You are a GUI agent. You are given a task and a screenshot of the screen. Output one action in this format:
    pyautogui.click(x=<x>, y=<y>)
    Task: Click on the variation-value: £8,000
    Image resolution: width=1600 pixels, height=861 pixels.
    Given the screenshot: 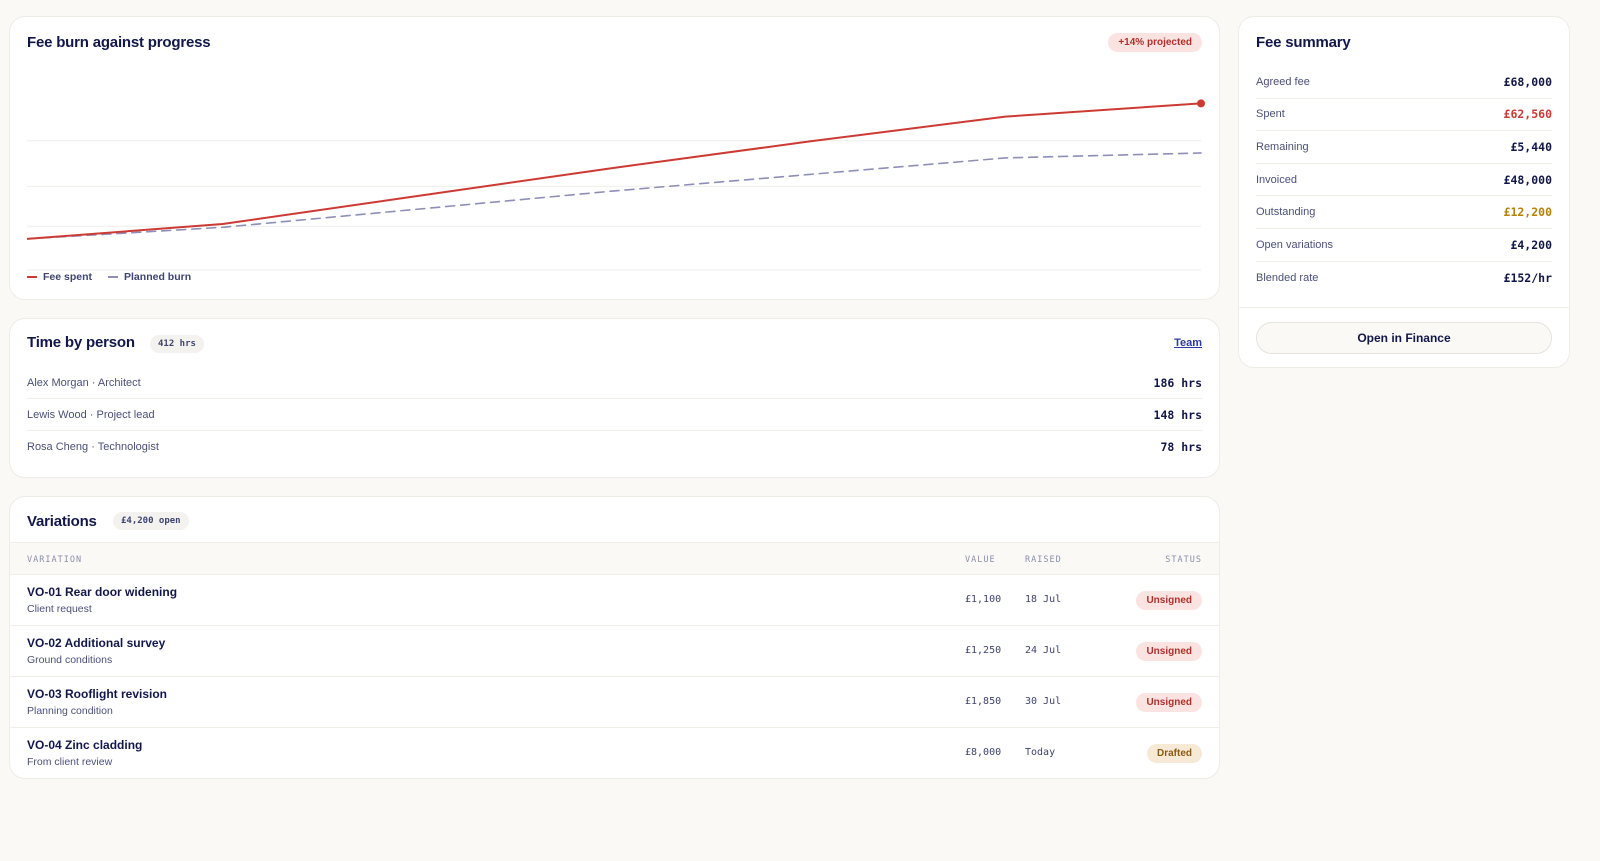 What is the action you would take?
    pyautogui.click(x=983, y=752)
    